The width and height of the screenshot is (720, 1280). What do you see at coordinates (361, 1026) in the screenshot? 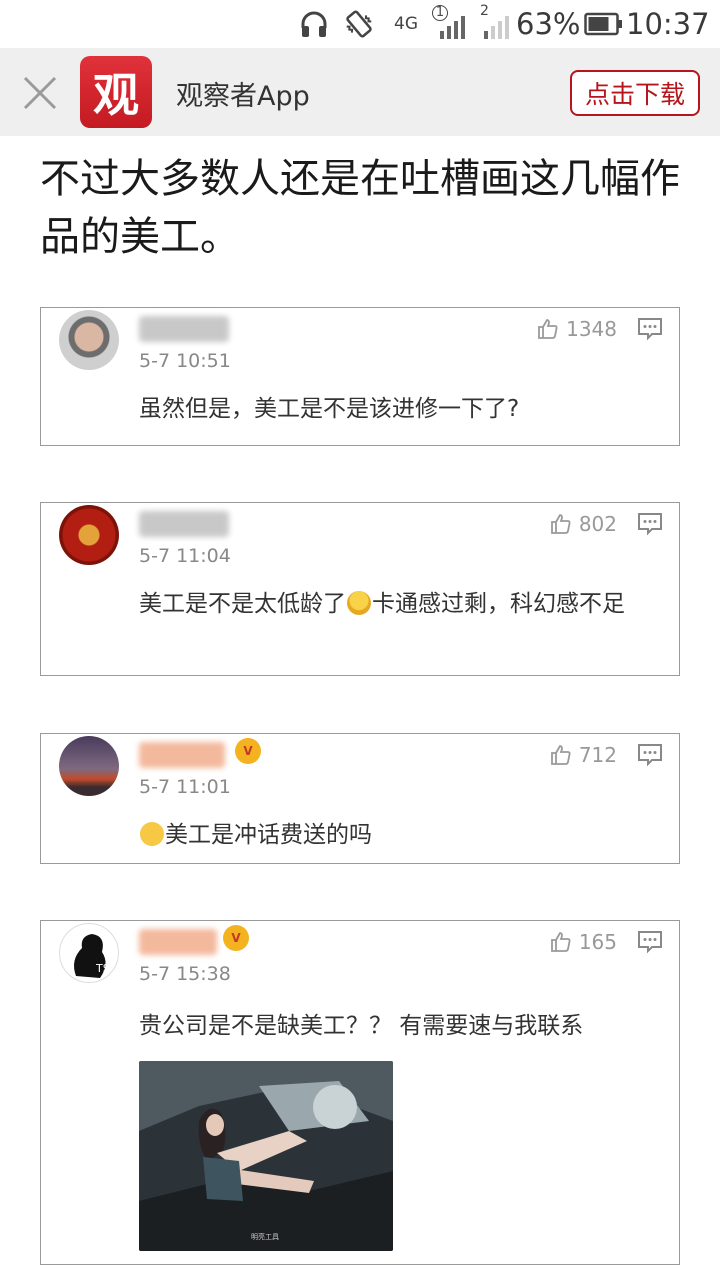
I see `comment-text: 贵公司是不是缺美工？？ 有需要速与我联系` at bounding box center [361, 1026].